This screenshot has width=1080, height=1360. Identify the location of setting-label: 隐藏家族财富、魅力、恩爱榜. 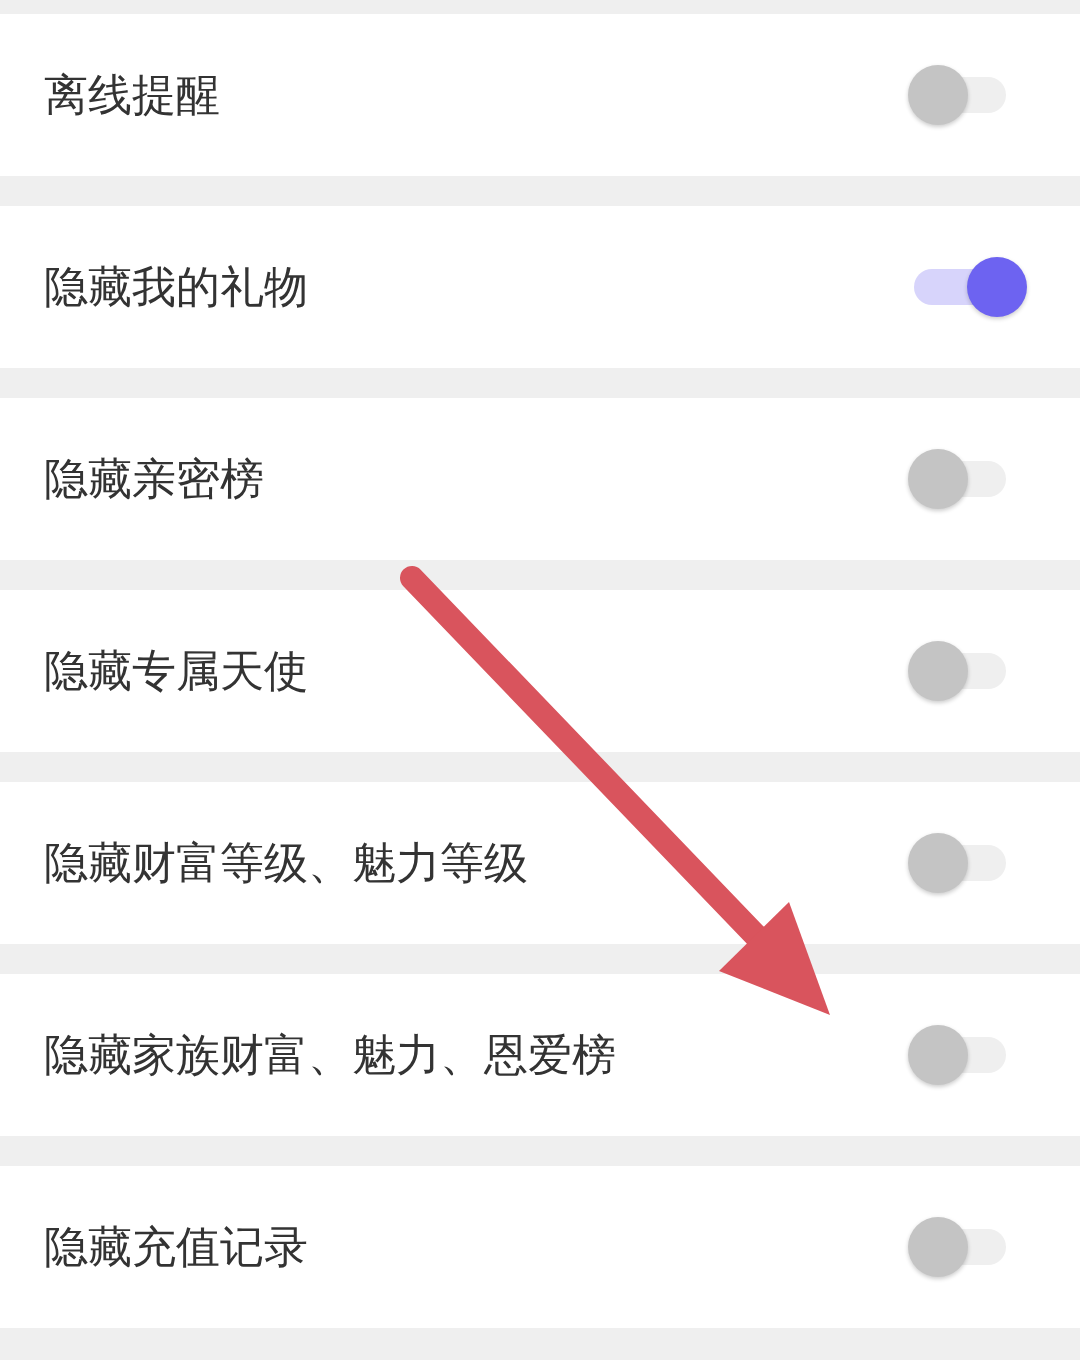
(330, 1055).